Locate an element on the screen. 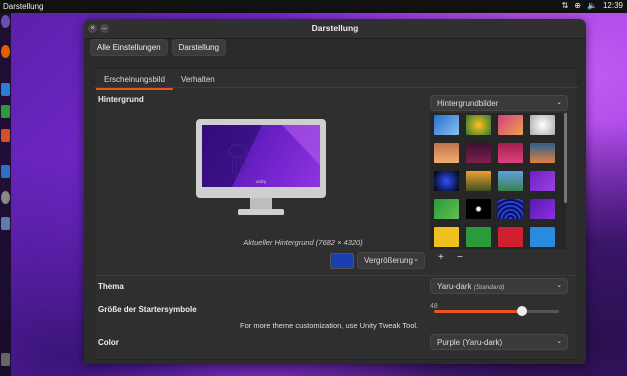 This screenshot has height=376, width=627. theme-select: Yaru-dark (Standard) ⌄ is located at coordinates (499, 286).